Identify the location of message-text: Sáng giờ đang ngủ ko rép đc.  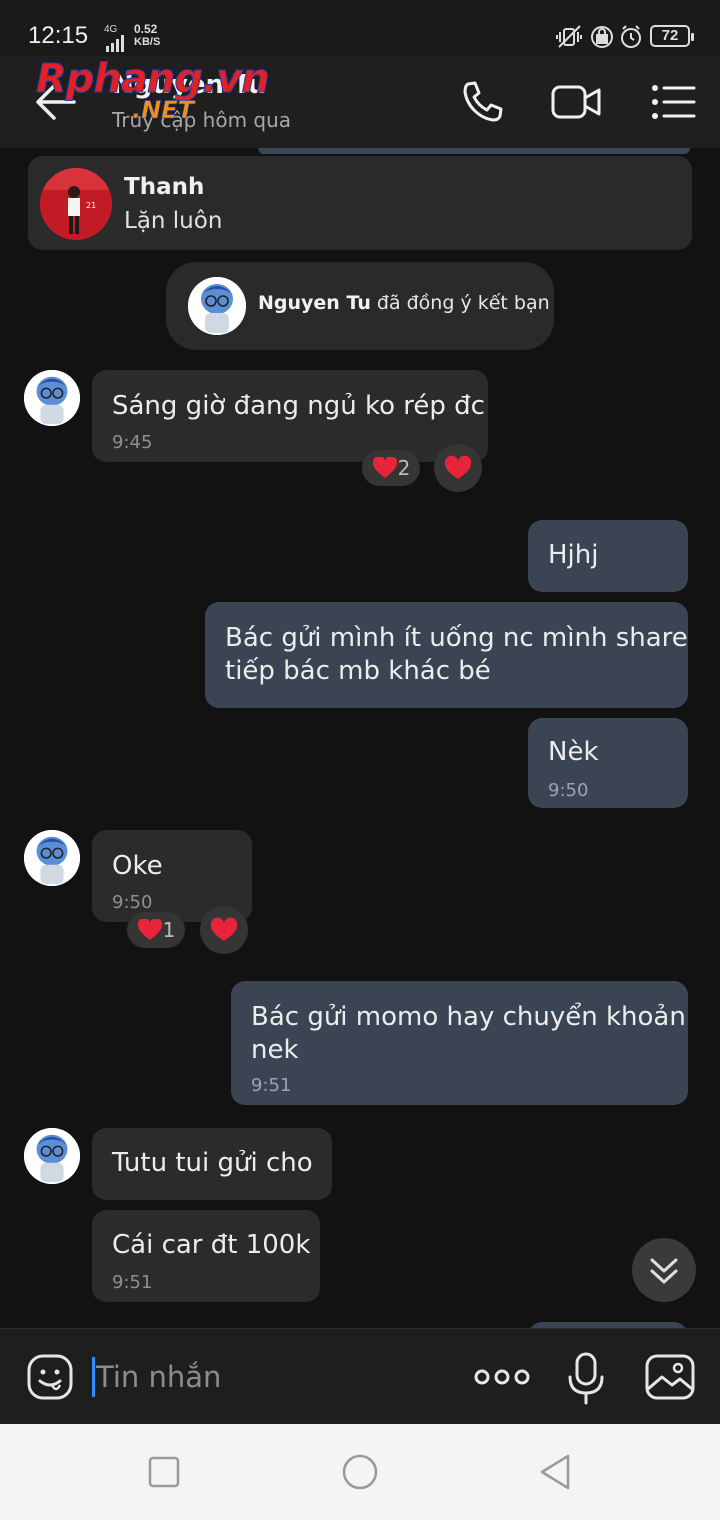
(298, 406).